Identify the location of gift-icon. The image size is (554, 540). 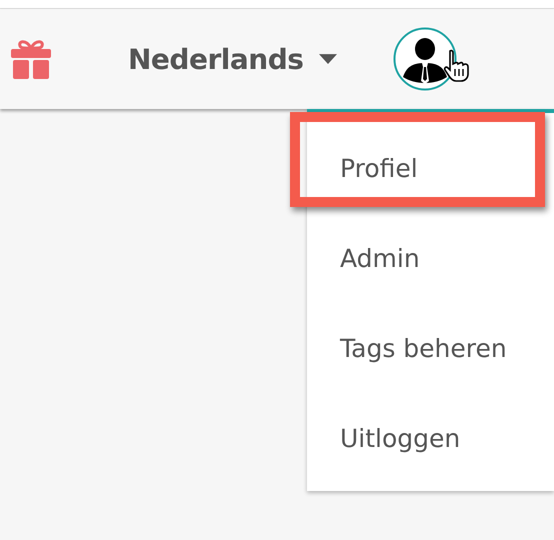
(31, 59).